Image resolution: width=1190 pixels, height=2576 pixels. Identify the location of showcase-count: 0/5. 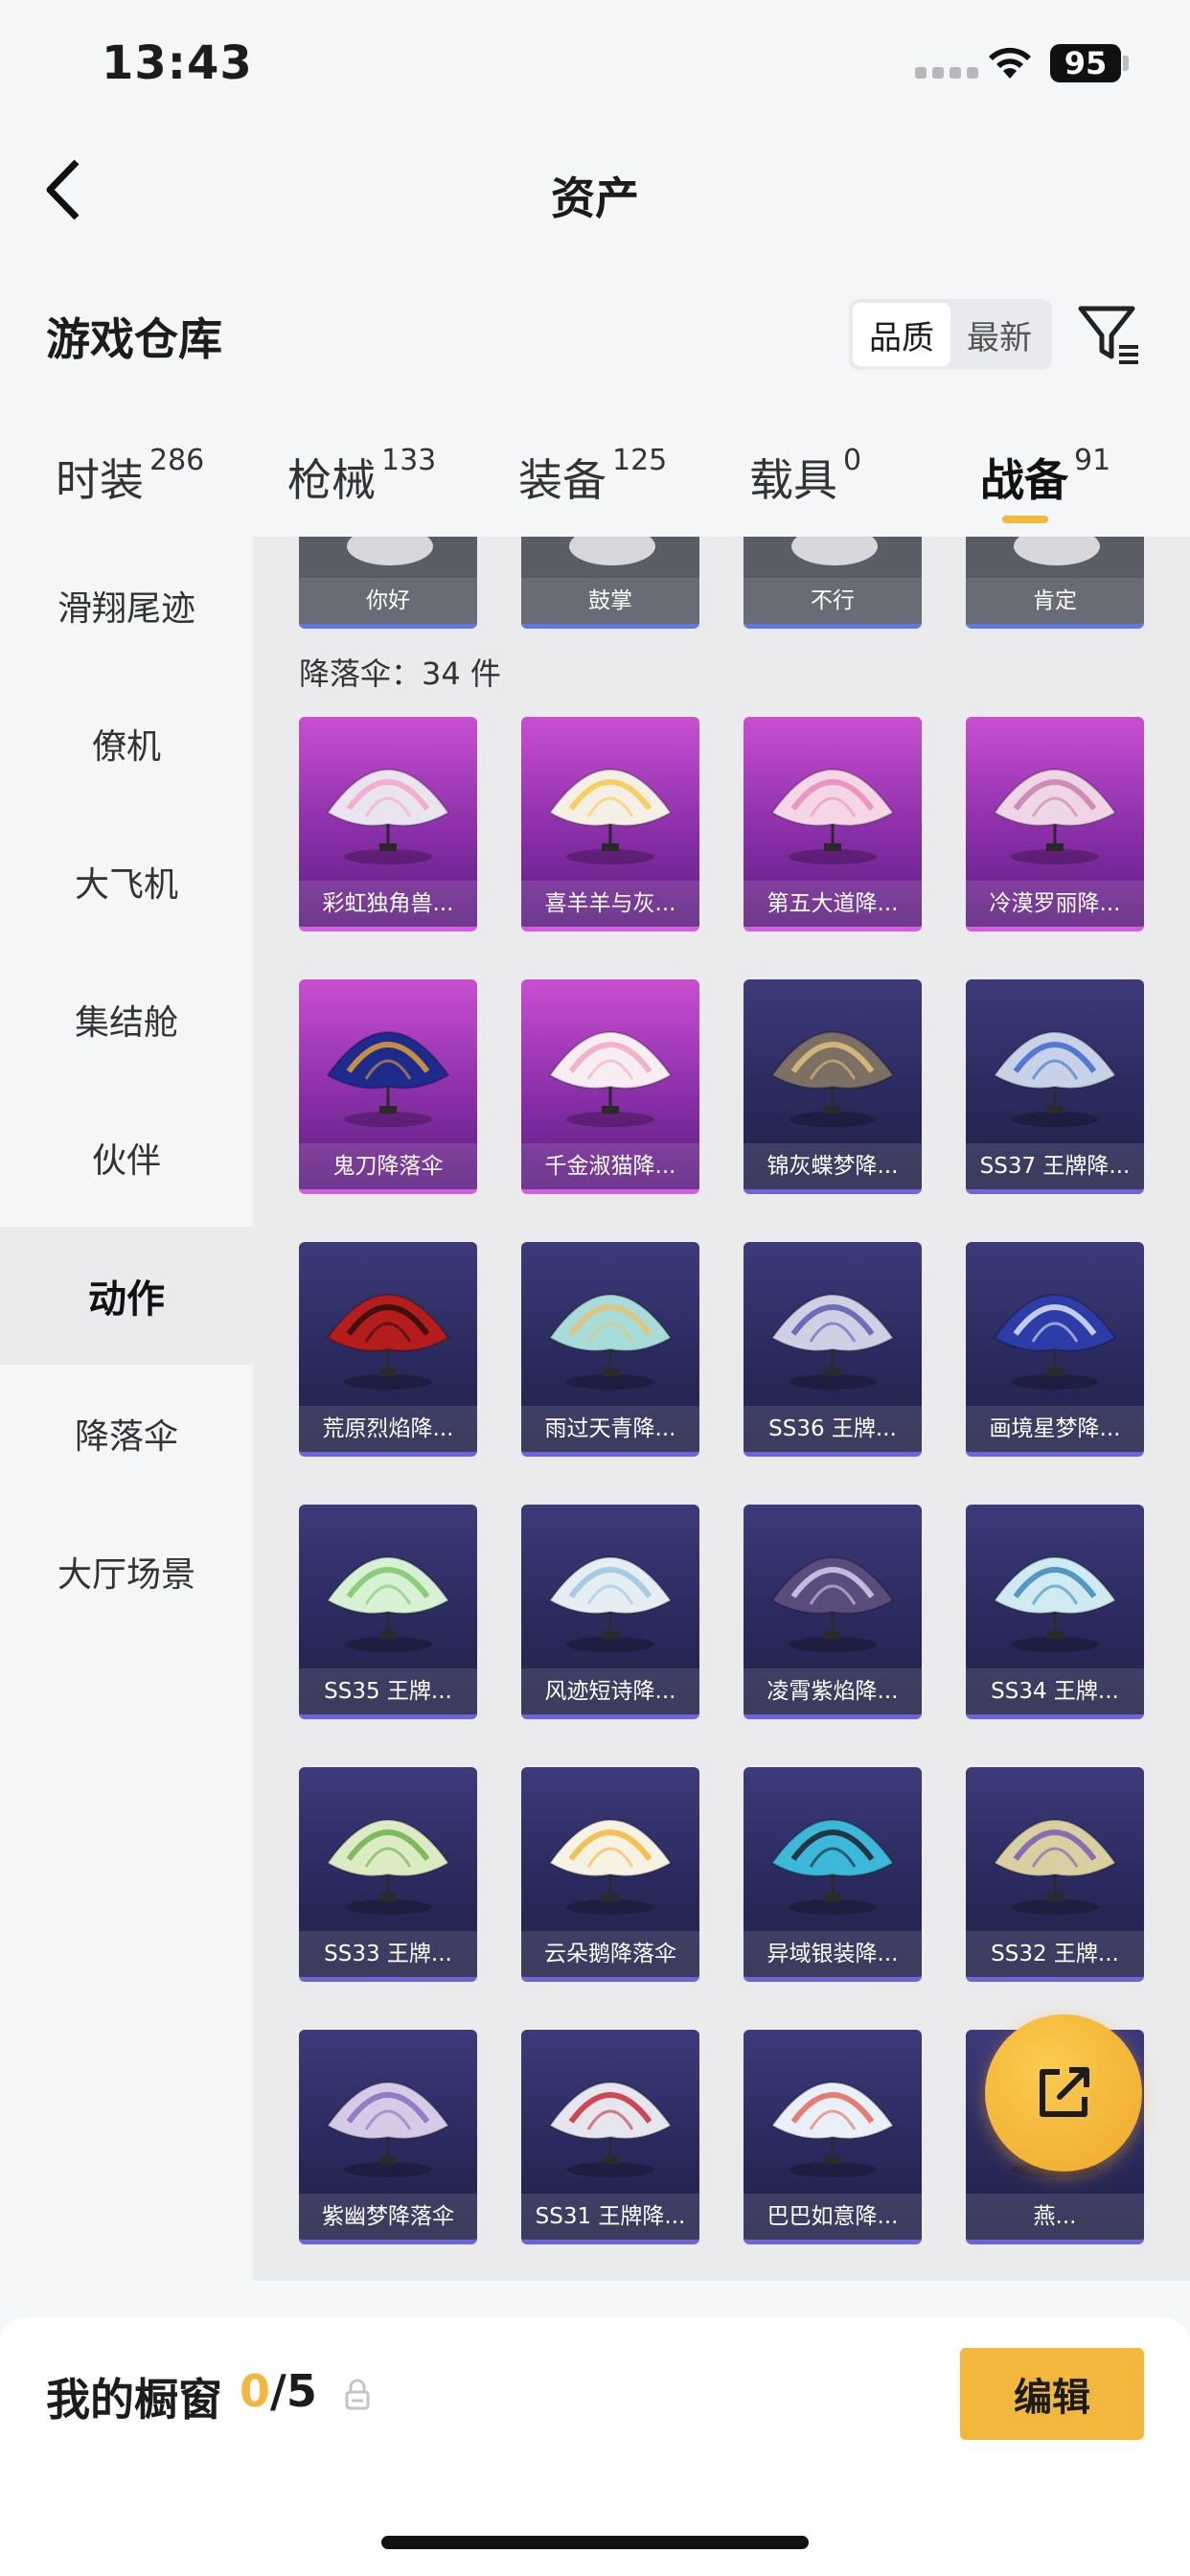
(279, 2391).